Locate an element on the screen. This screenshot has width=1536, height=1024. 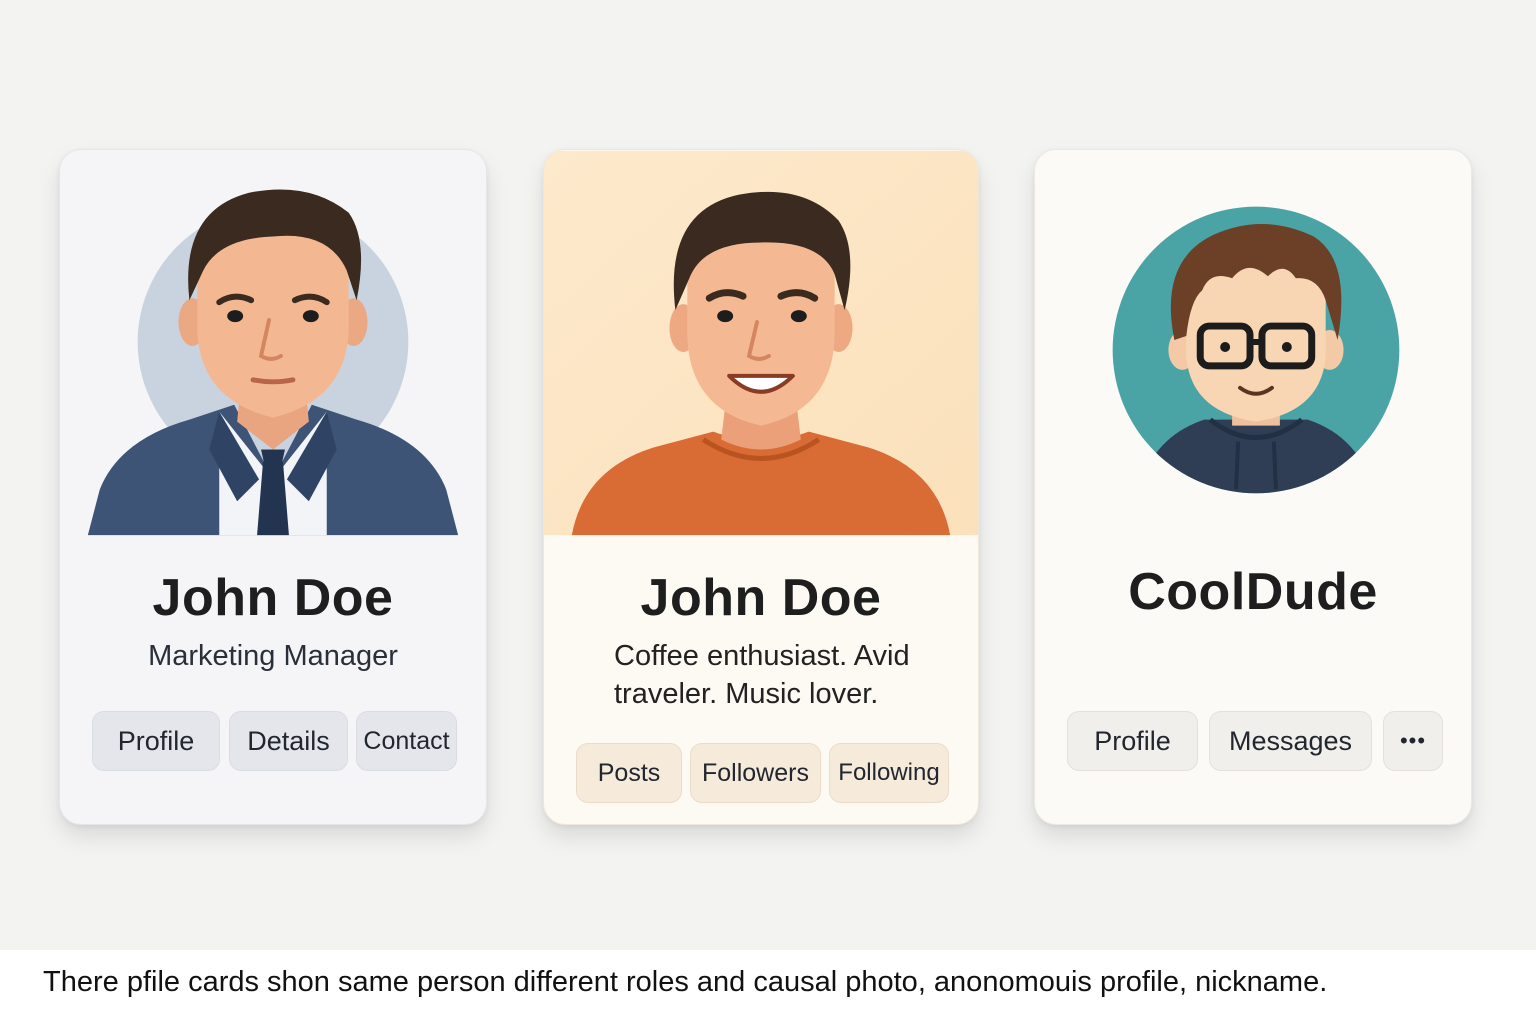
casual-portrait-illustration is located at coordinates (761, 343).